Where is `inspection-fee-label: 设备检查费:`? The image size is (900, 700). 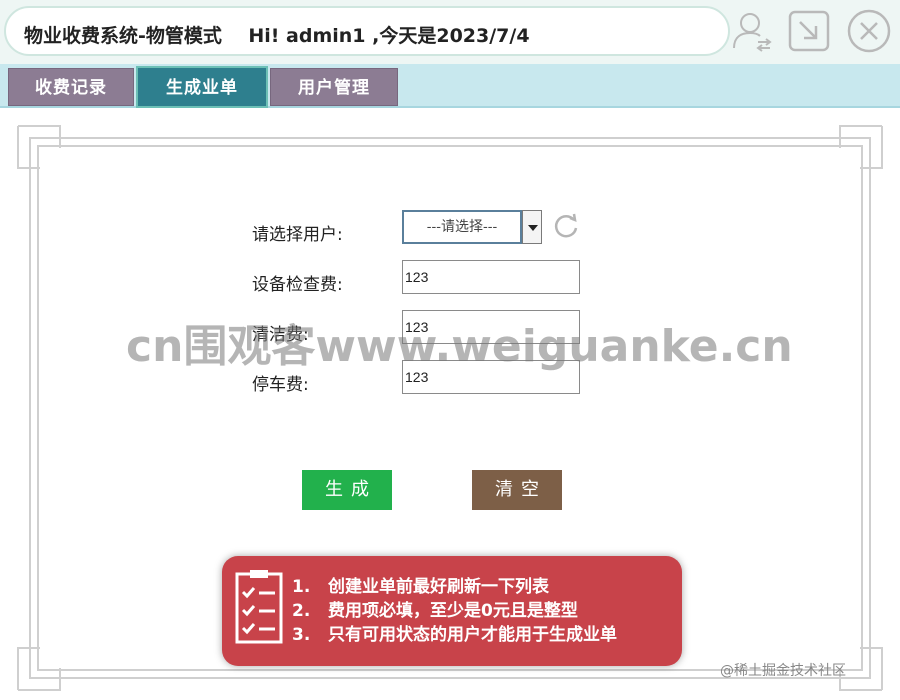 inspection-fee-label: 设备检查费: is located at coordinates (297, 285).